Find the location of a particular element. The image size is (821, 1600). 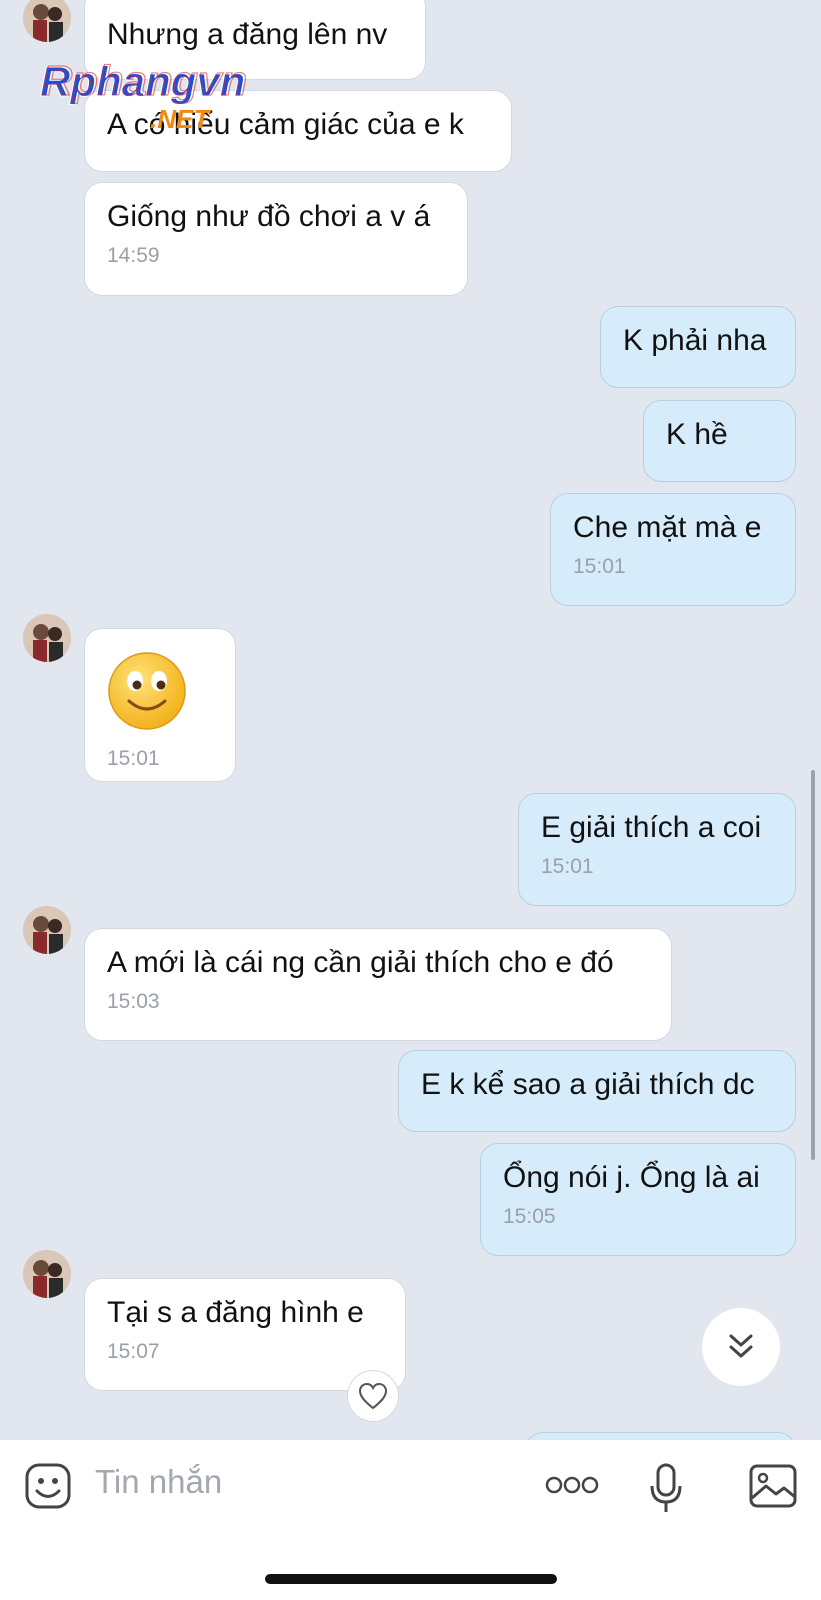

outgoing-message: K hề is located at coordinates (719, 441).